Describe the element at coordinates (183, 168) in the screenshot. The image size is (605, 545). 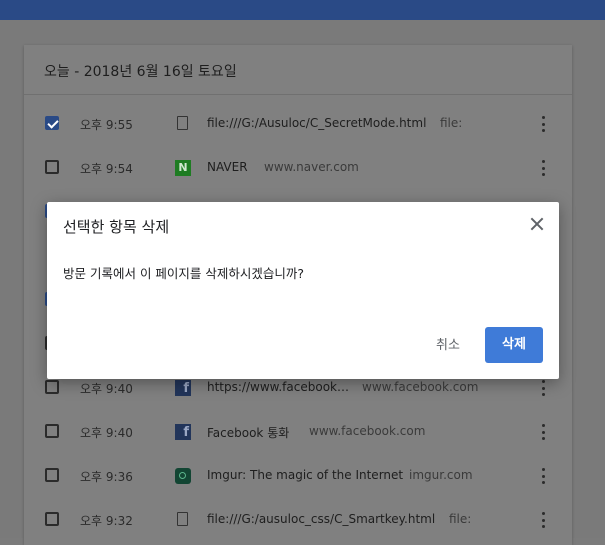
I see `naver-icon: N` at that location.